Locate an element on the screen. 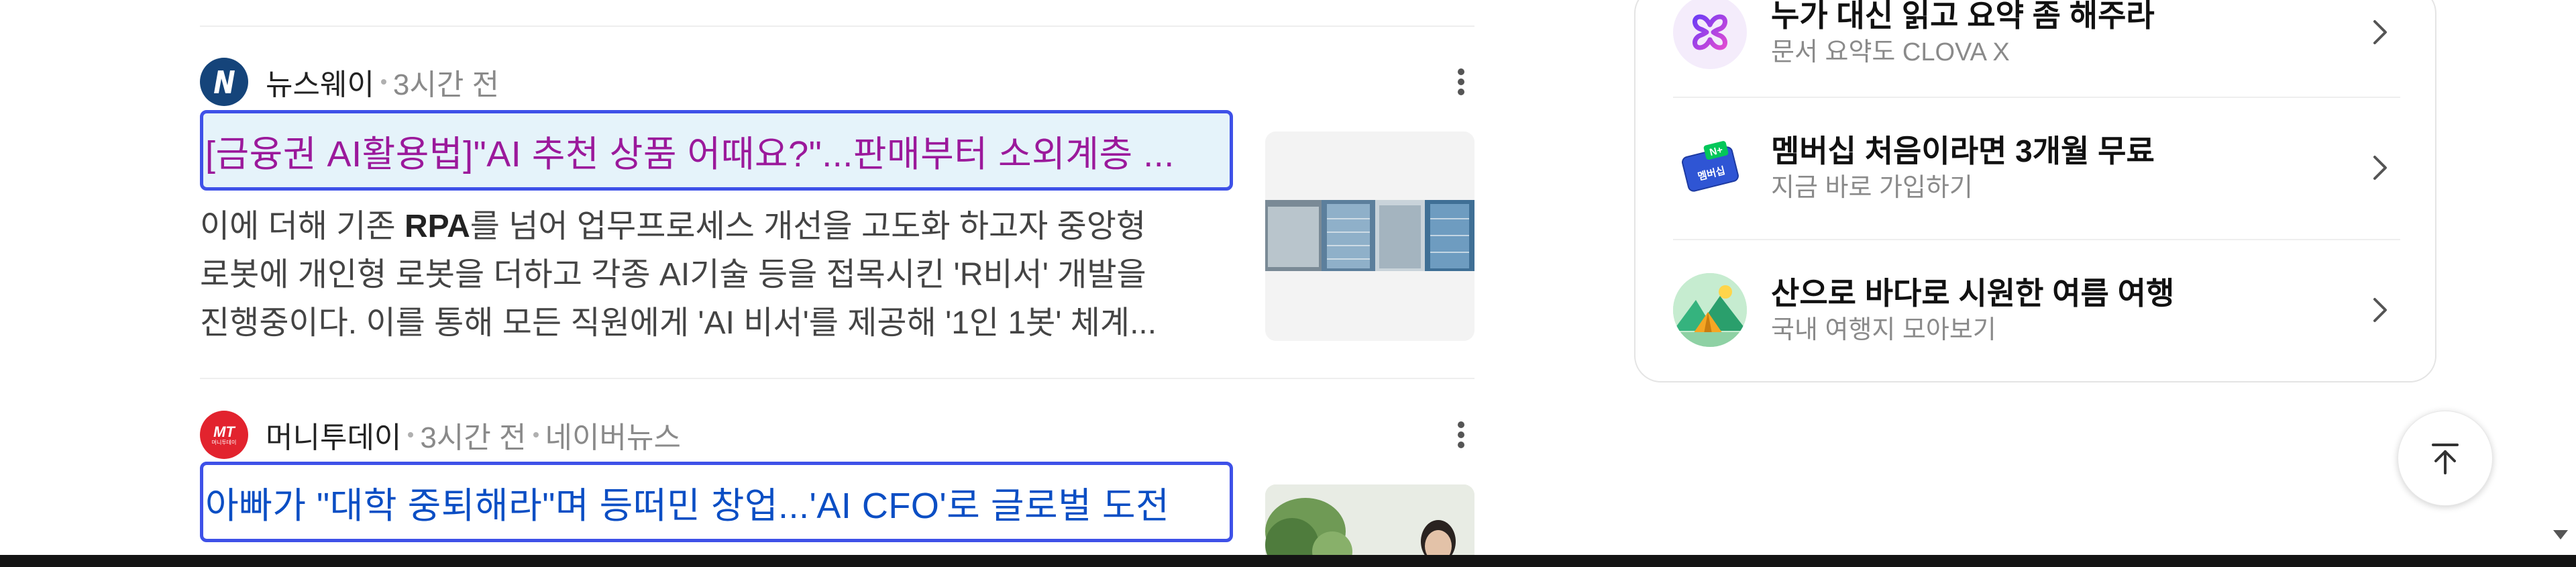 The image size is (2576, 567). promo-subtitle: 문서 요약도 CLOVA X is located at coordinates (1890, 52).